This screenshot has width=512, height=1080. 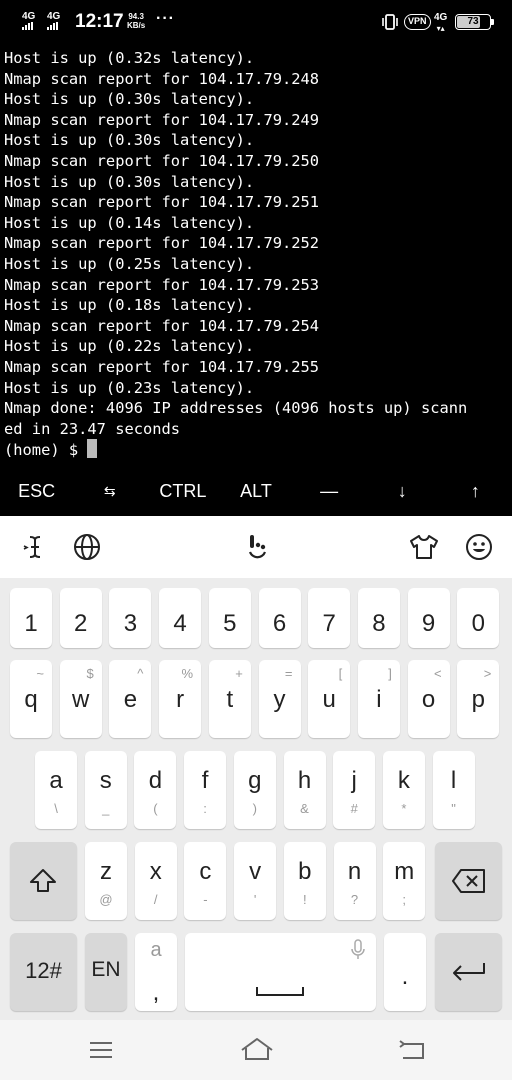 What do you see at coordinates (478, 618) in the screenshot?
I see `key-0: 0` at bounding box center [478, 618].